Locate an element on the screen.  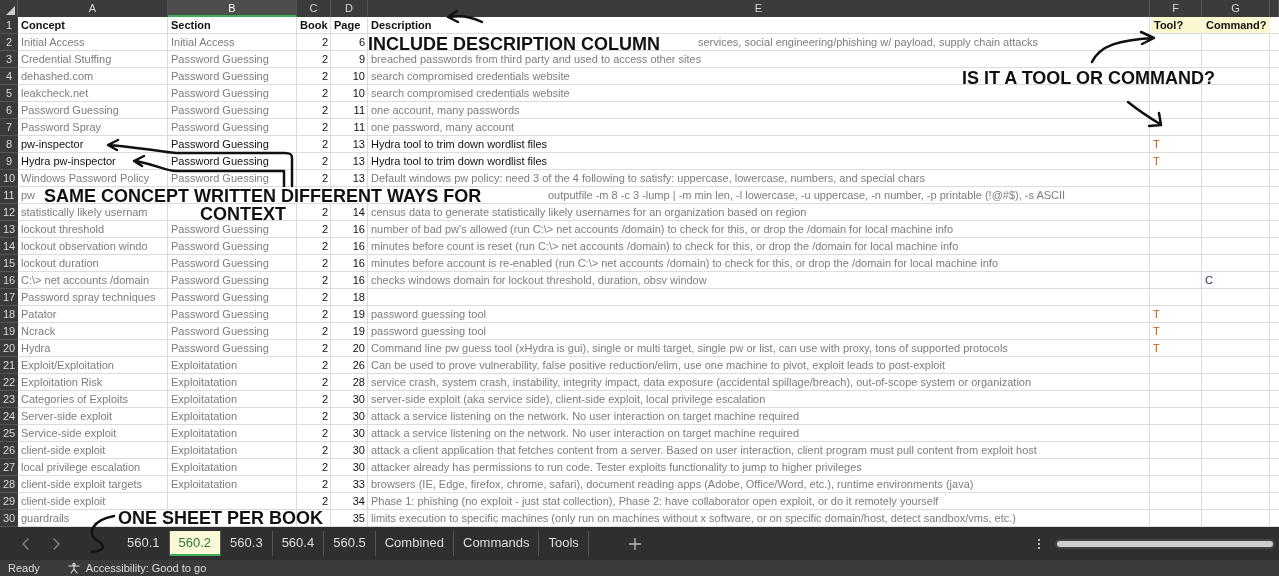
annotation-text: ONE SHEET PER BOOK is located at coordinates (221, 518).